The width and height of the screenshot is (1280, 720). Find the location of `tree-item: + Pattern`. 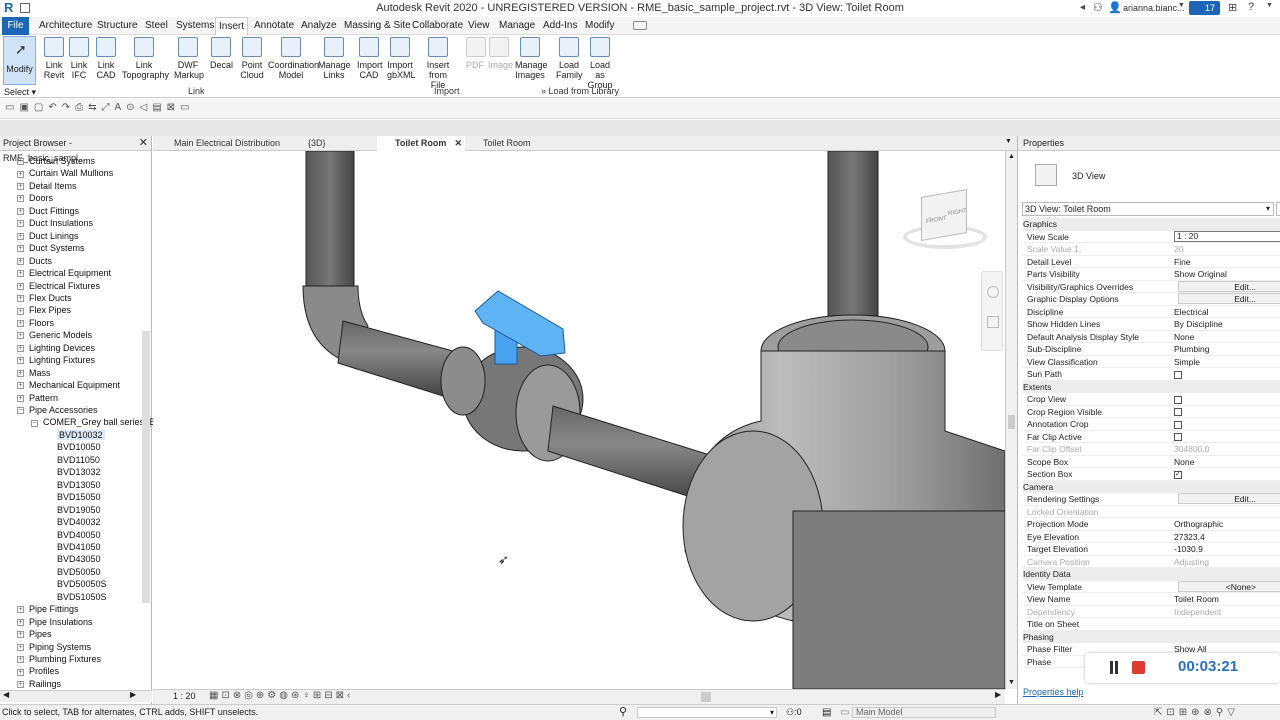

tree-item: + Pattern is located at coordinates (37, 398).